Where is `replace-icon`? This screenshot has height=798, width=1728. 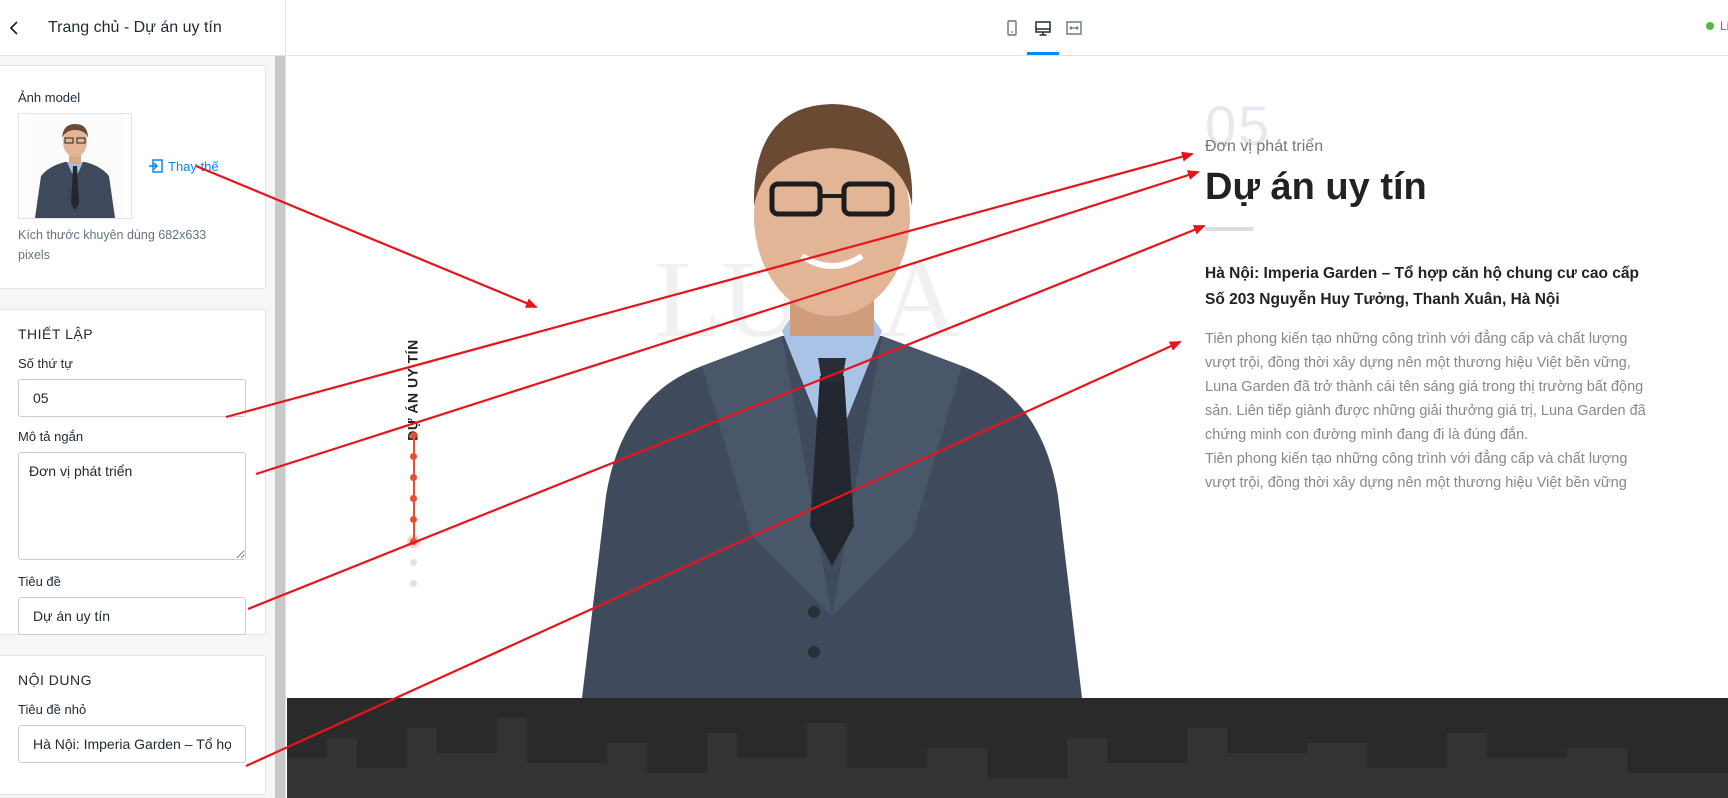 replace-icon is located at coordinates (156, 166).